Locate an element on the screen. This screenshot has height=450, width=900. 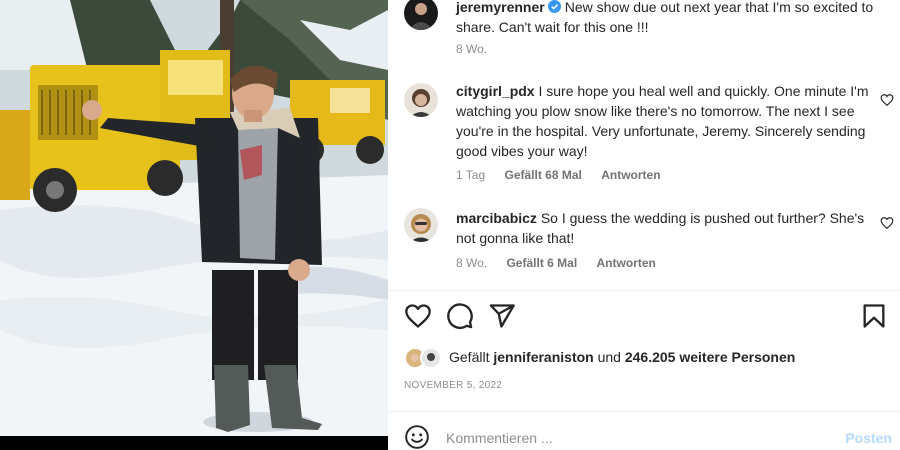
comment-meta: 8 Wo. Gefällt 6 Mal Antworten is located at coordinates (564, 263).